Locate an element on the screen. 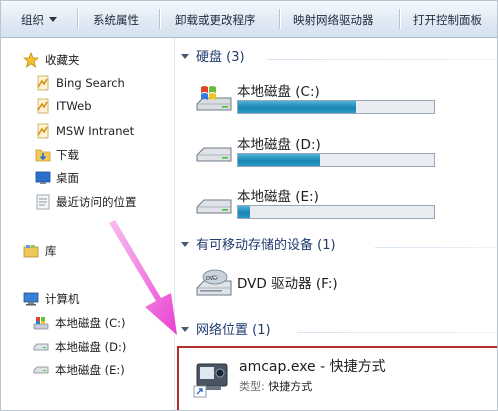 Image resolution: width=498 pixels, height=411 pixels. nav-drive-e-label: 本地磁盘 (E:) is located at coordinates (90, 370).